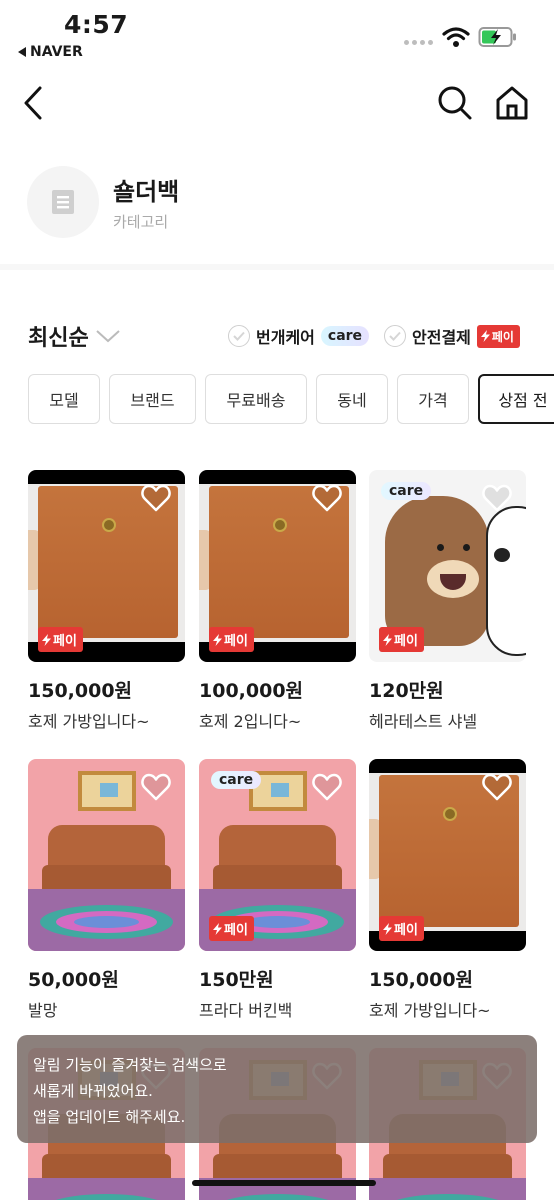 This screenshot has width=554, height=1200. I want to click on product-image, so click(106, 855).